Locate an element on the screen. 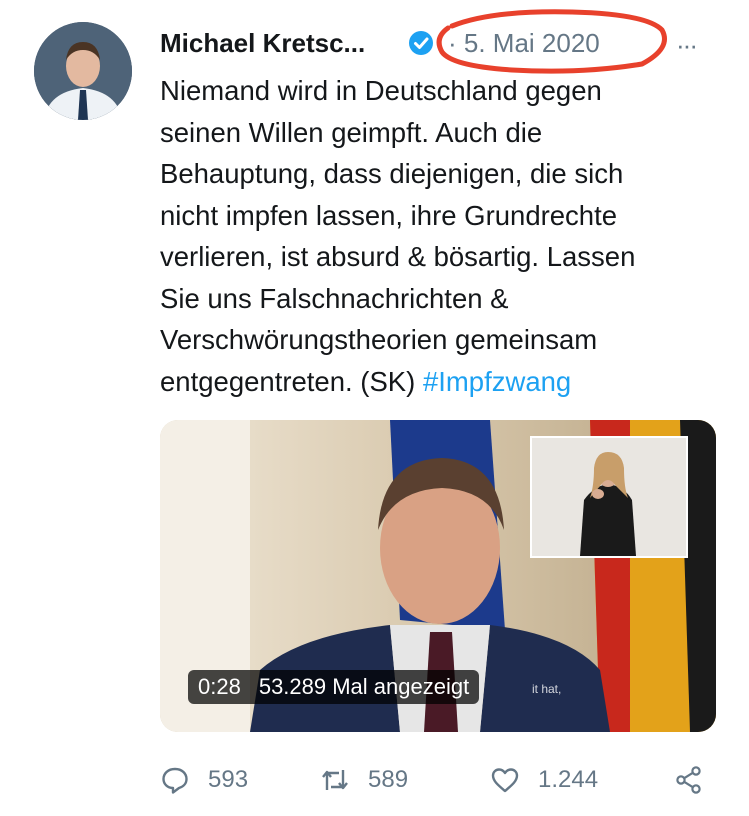 Image resolution: width=749 pixels, height=816 pixels. video-subtitle: it hat, is located at coordinates (547, 689).